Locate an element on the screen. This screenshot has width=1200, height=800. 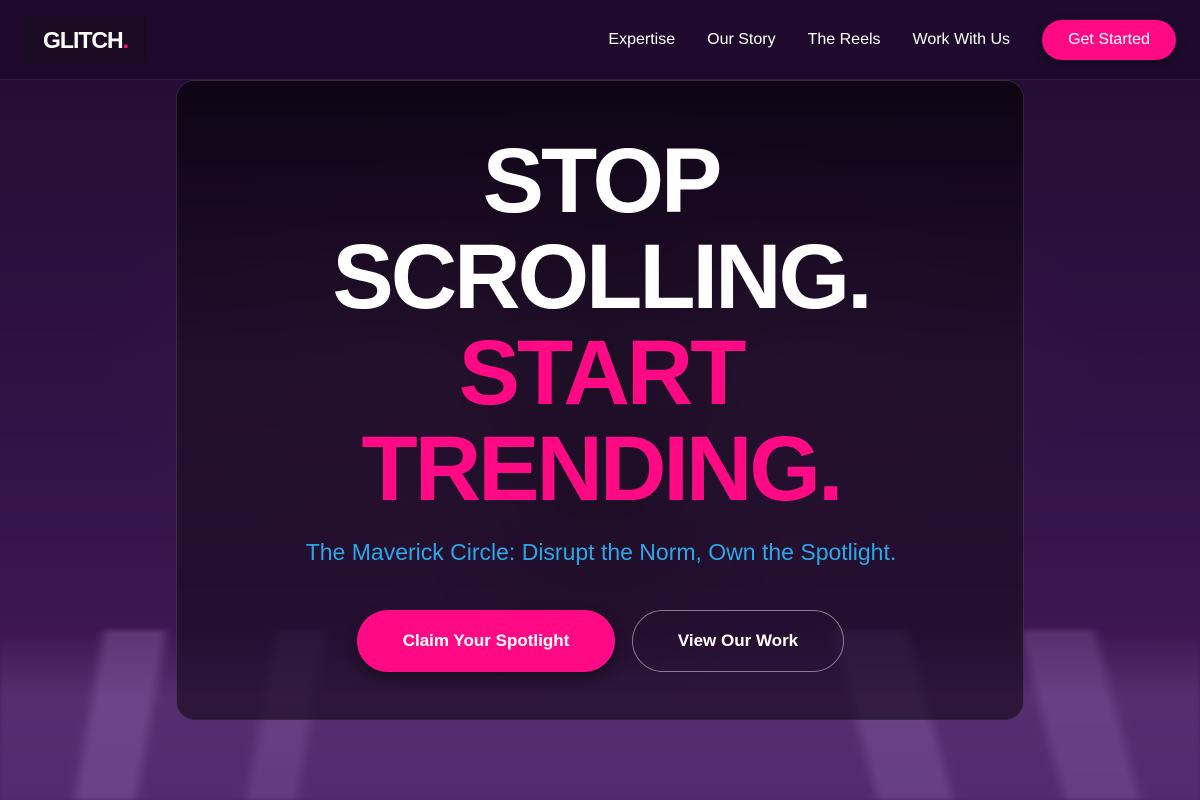
headline-line-4: TRENDING. is located at coordinates (602, 469).